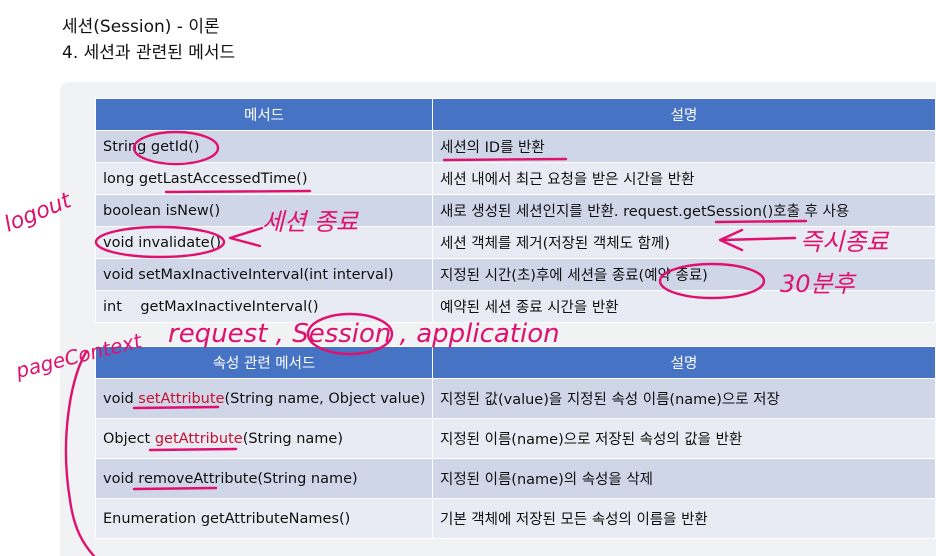 This screenshot has width=936, height=556. I want to click on method-cell: Object getAttribute(String name), so click(264, 438).